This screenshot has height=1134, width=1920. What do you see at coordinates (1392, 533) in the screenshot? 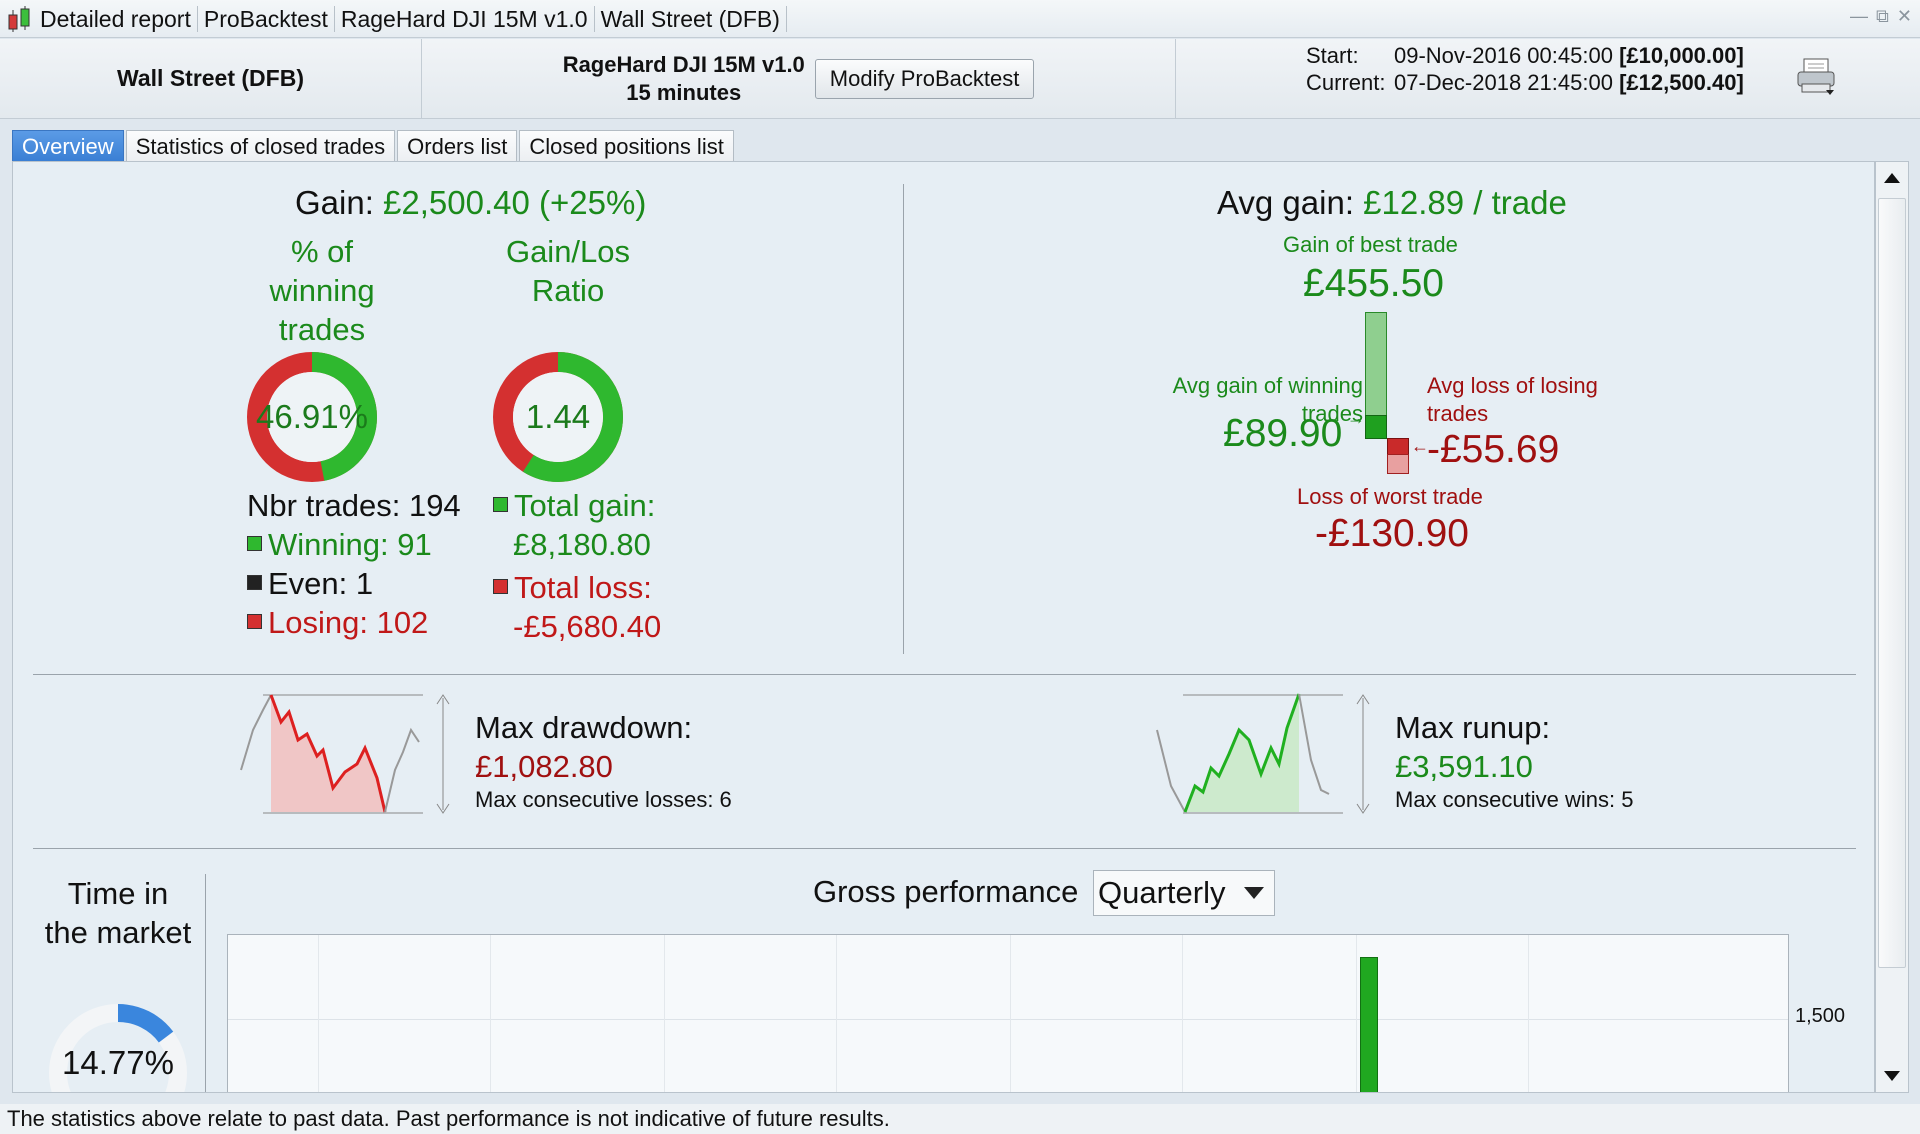
I see `worst-trade-value: -£130.90` at bounding box center [1392, 533].